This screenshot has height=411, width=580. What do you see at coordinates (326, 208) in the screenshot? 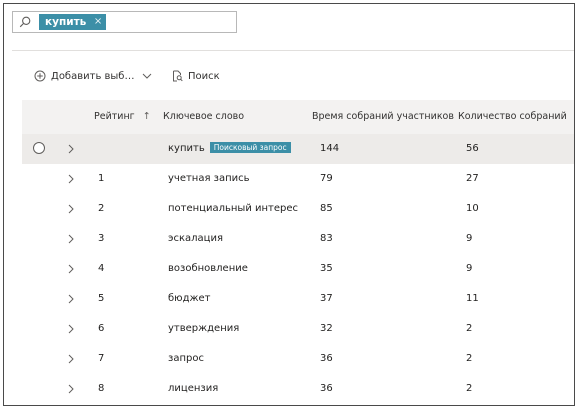
I see `time-cell: 85` at bounding box center [326, 208].